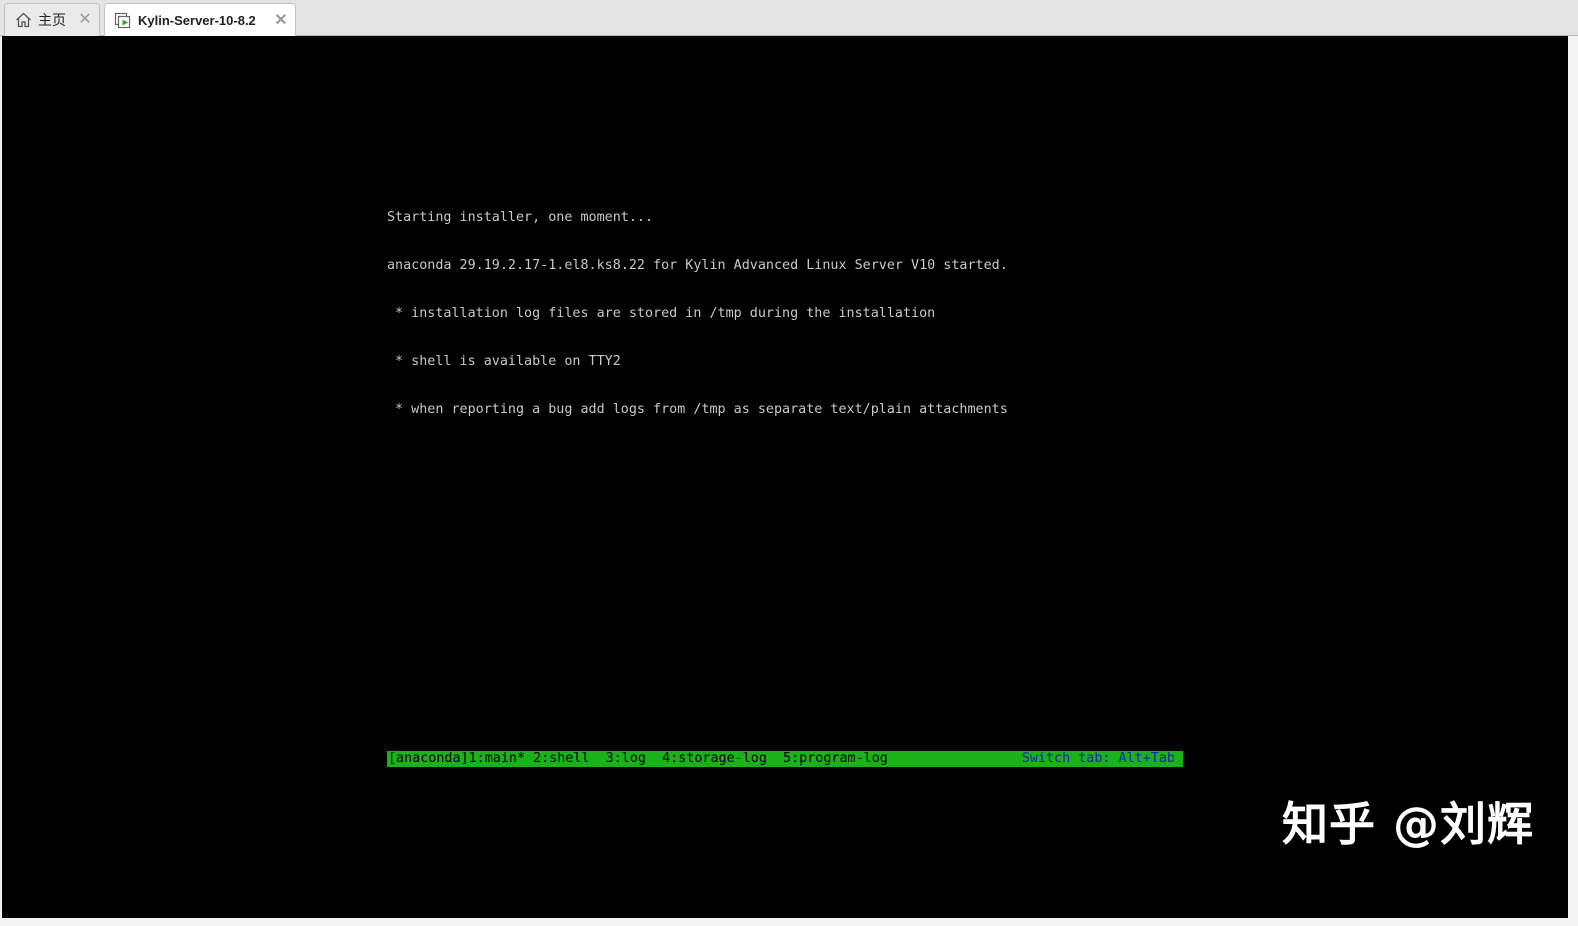 This screenshot has height=926, width=1578. What do you see at coordinates (504, 361) in the screenshot?
I see `terminal-line: * shell is available on TTY2` at bounding box center [504, 361].